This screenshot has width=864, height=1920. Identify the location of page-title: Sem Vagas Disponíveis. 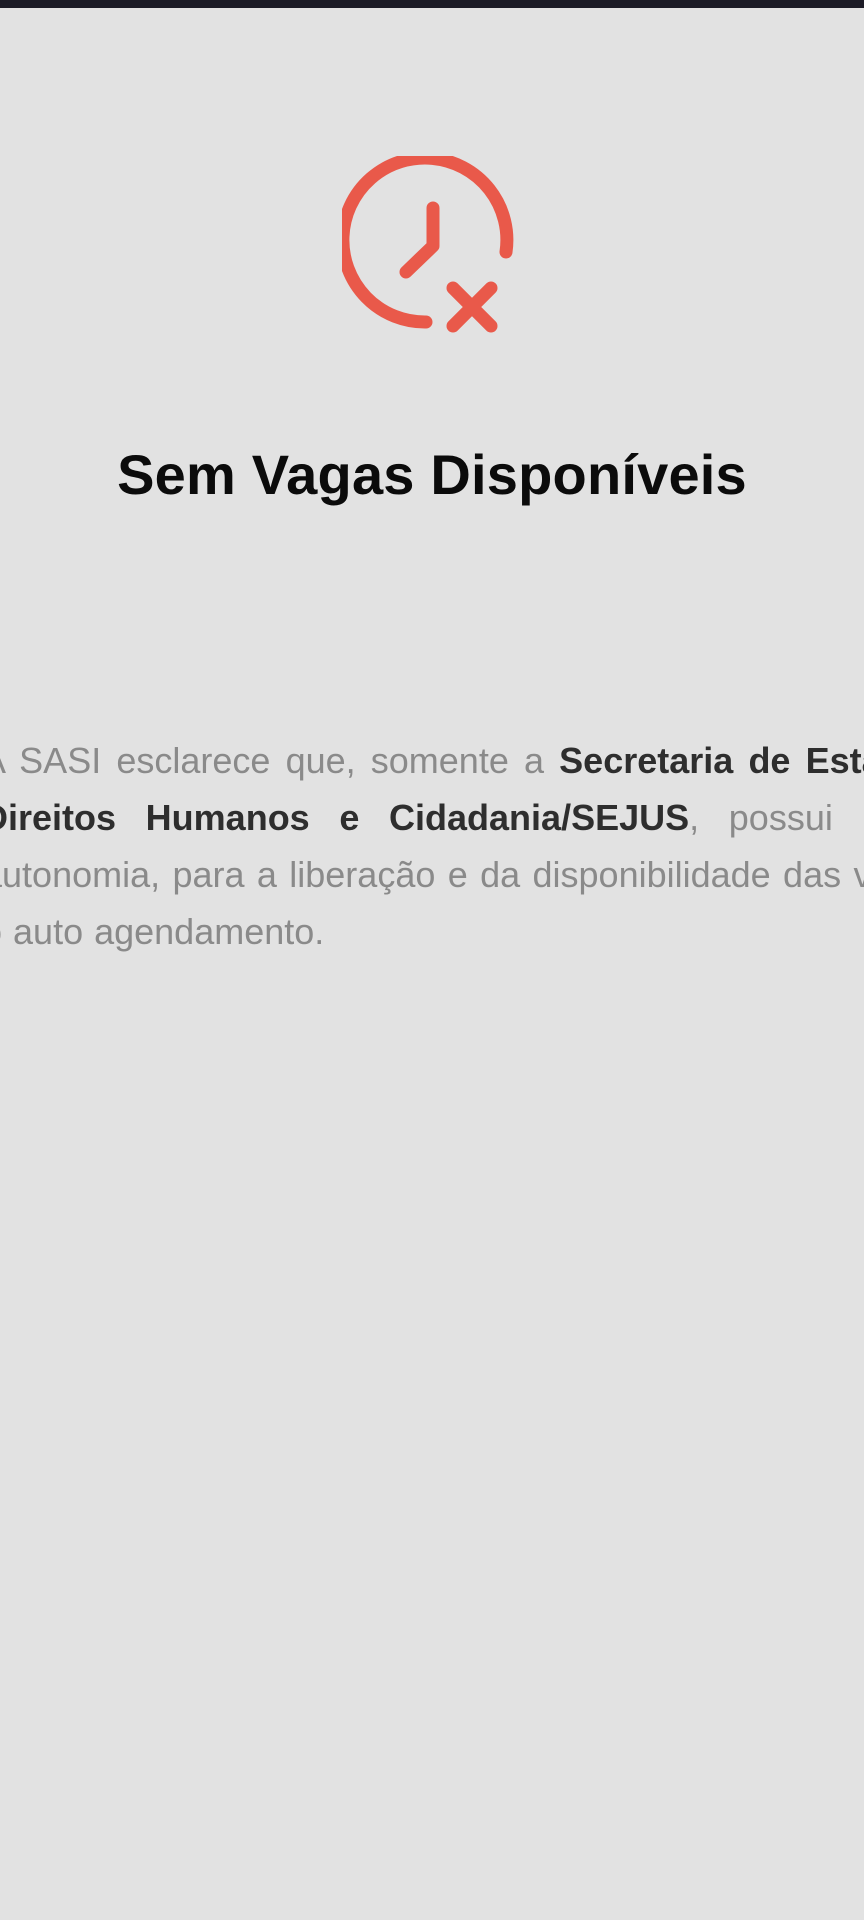
(432, 474).